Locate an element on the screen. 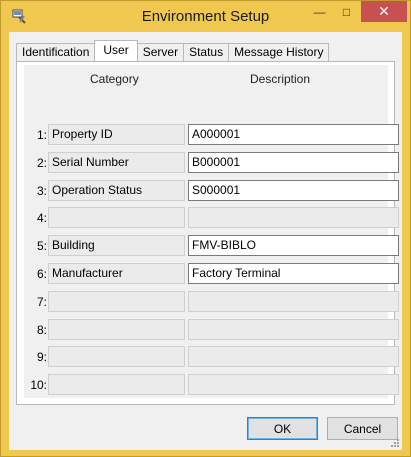  category-field: Operation Status is located at coordinates (116, 190).